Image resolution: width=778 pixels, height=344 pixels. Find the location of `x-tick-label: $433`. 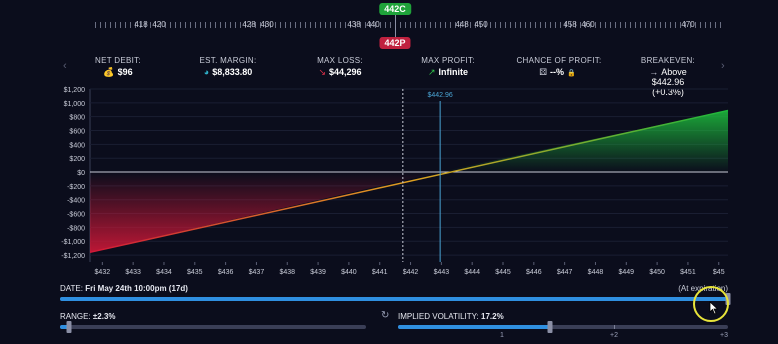

x-tick-label: $433 is located at coordinates (133, 272).